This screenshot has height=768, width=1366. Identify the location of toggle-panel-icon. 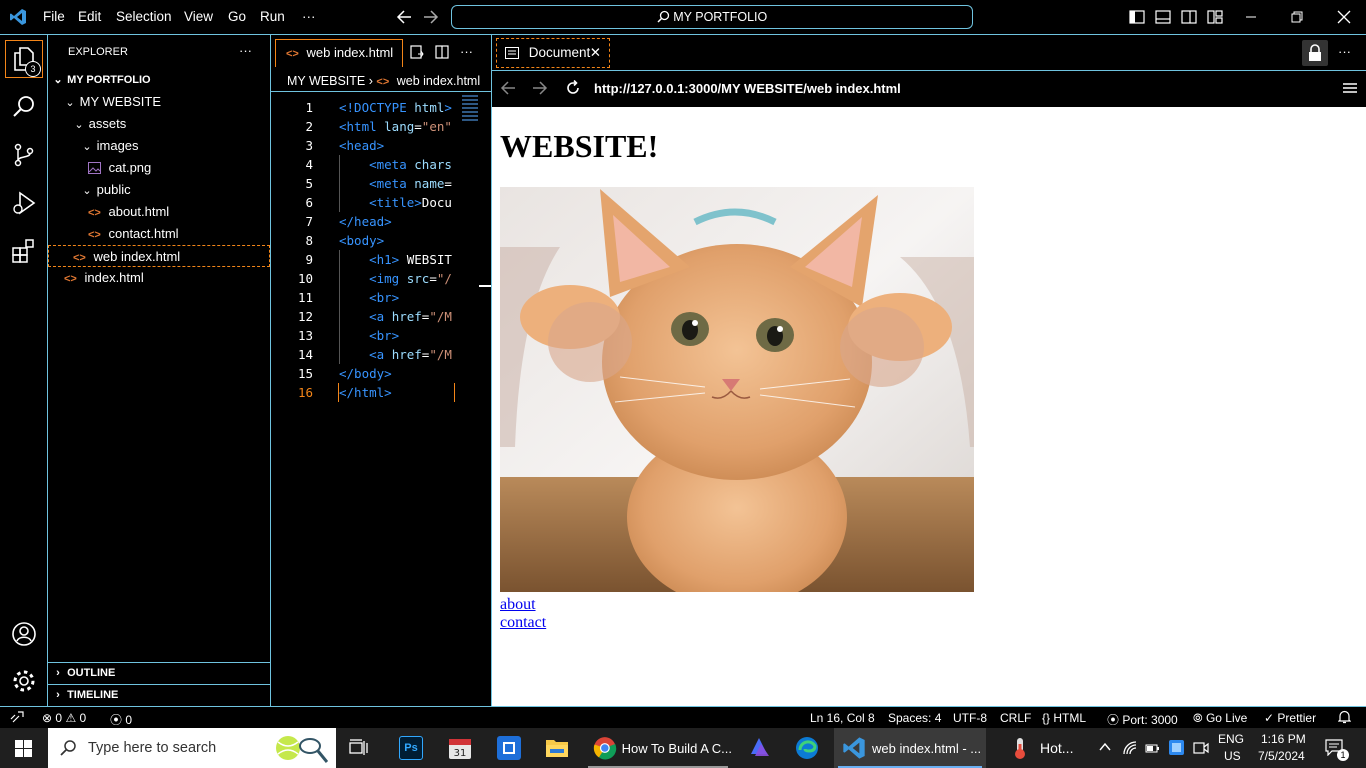
(1163, 17).